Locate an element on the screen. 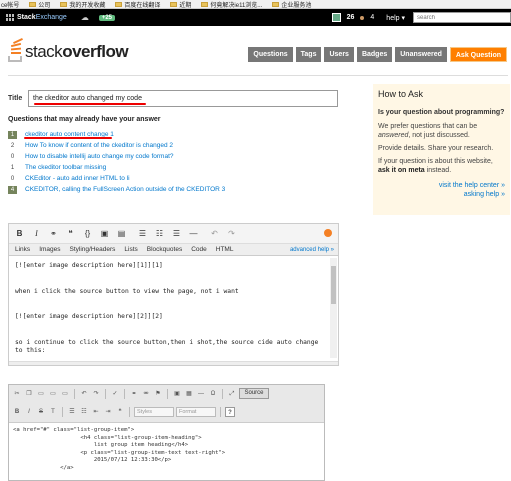 The width and height of the screenshot is (511, 481). bookmark-label: 企业服务池 is located at coordinates (296, 5).